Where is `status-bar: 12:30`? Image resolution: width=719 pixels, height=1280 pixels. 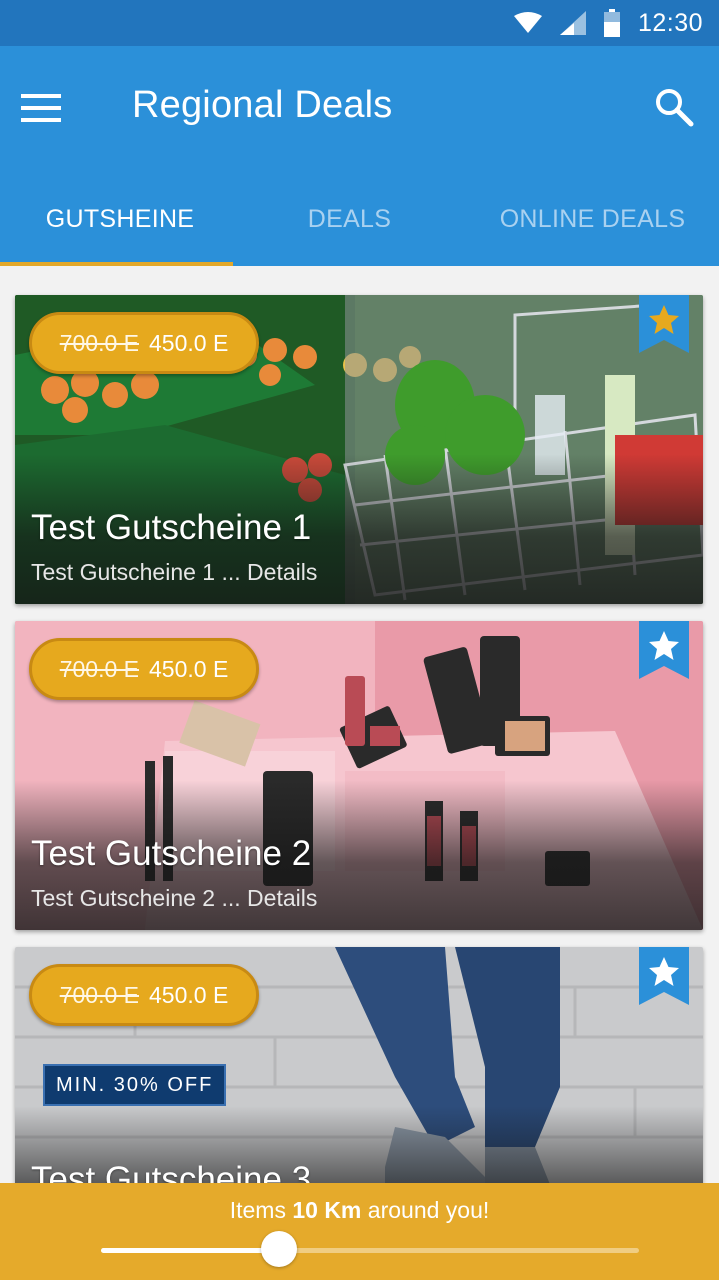 status-bar: 12:30 is located at coordinates (359, 23).